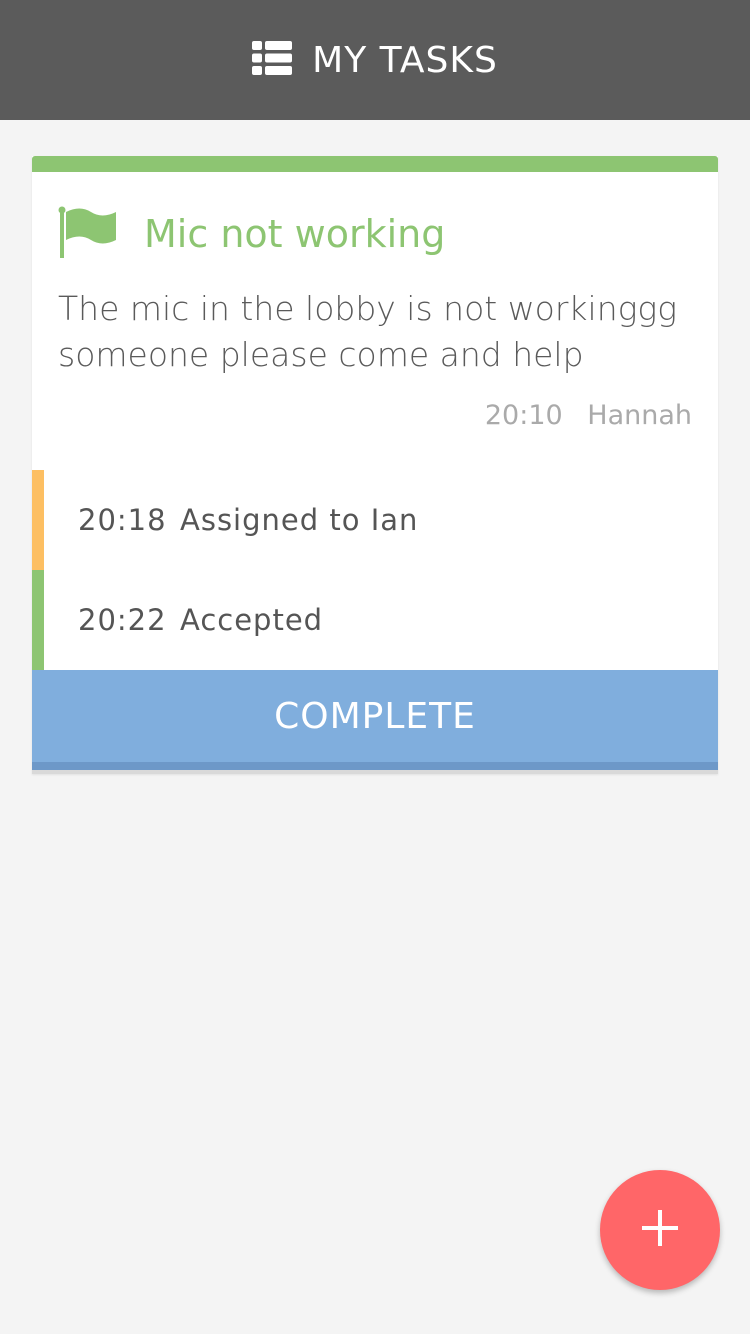 Image resolution: width=750 pixels, height=1334 pixels. Describe the element at coordinates (375, 164) in the screenshot. I see `task-status-bar` at that location.